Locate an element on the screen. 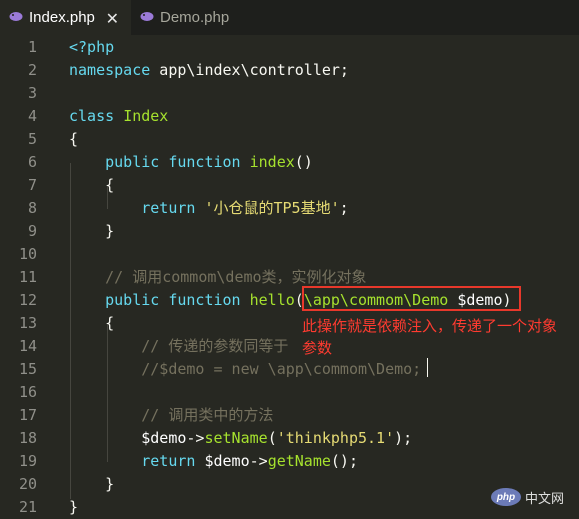  code-token: -> is located at coordinates (258, 461).